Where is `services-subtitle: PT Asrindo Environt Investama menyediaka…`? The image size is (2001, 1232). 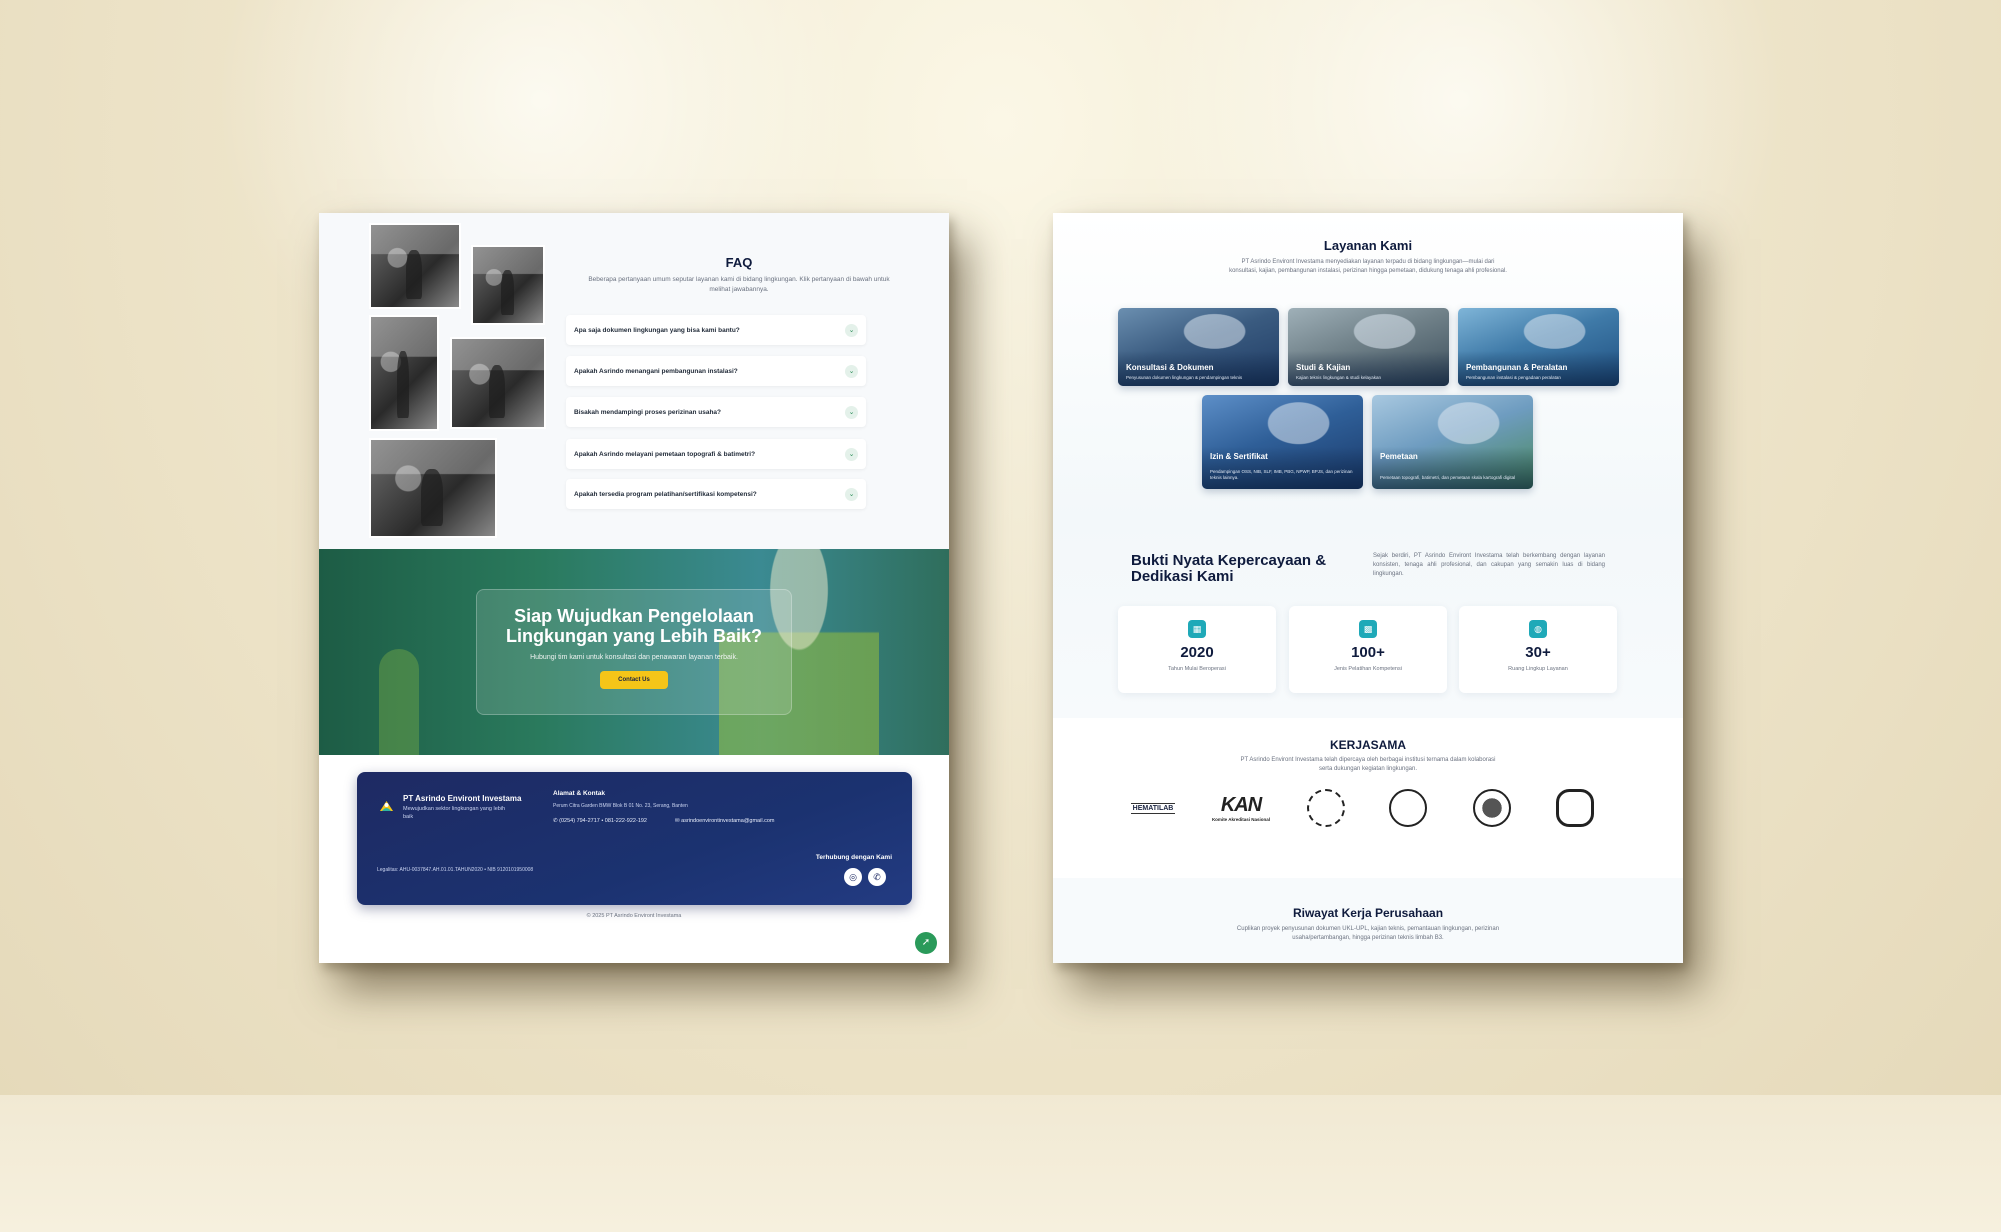 services-subtitle: PT Asrindo Environt Investama menyediaka… is located at coordinates (1368, 266).